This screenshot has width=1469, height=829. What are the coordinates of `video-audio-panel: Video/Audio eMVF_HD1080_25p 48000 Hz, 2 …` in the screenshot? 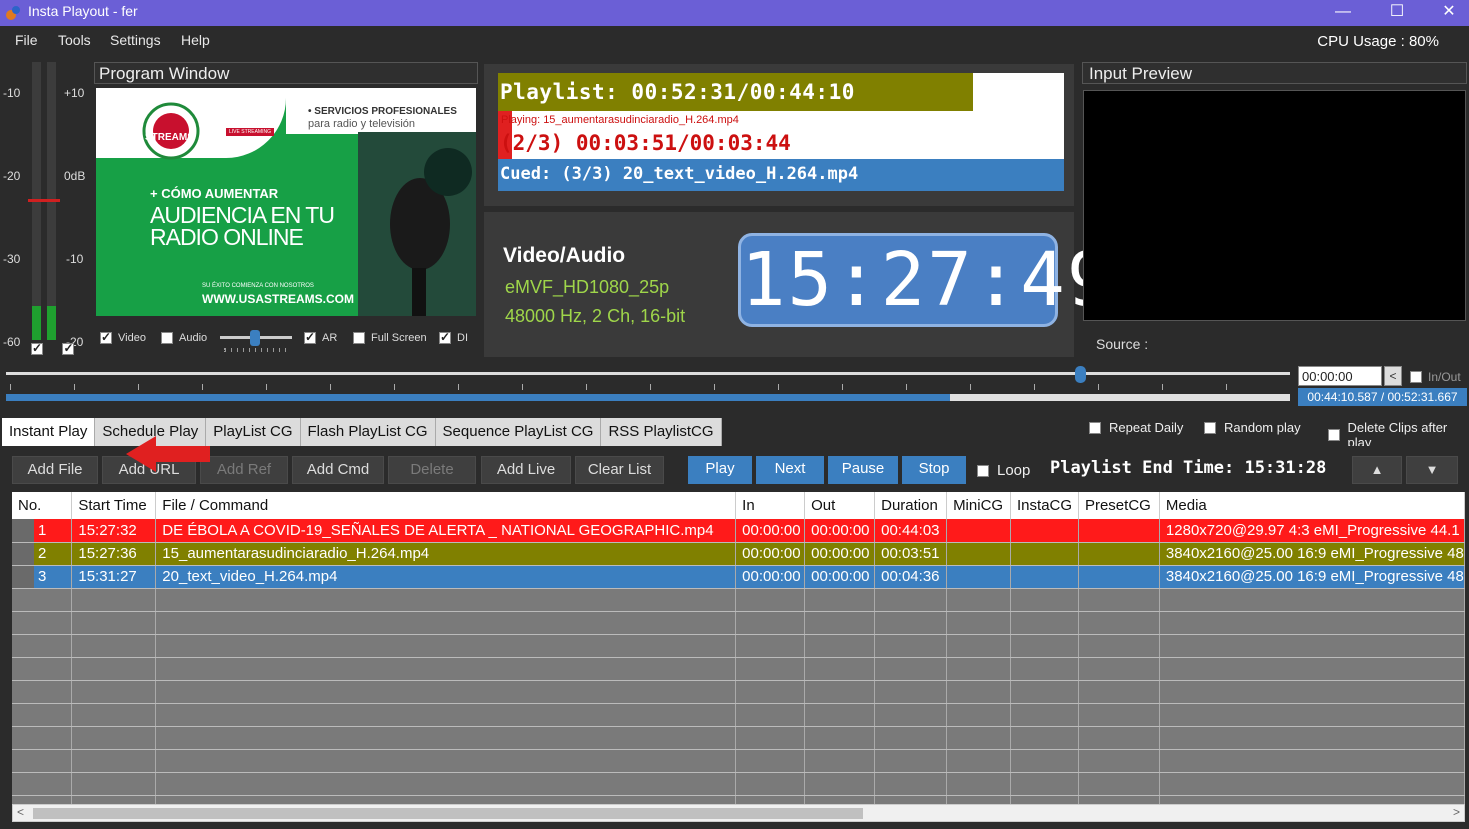 It's located at (797, 284).